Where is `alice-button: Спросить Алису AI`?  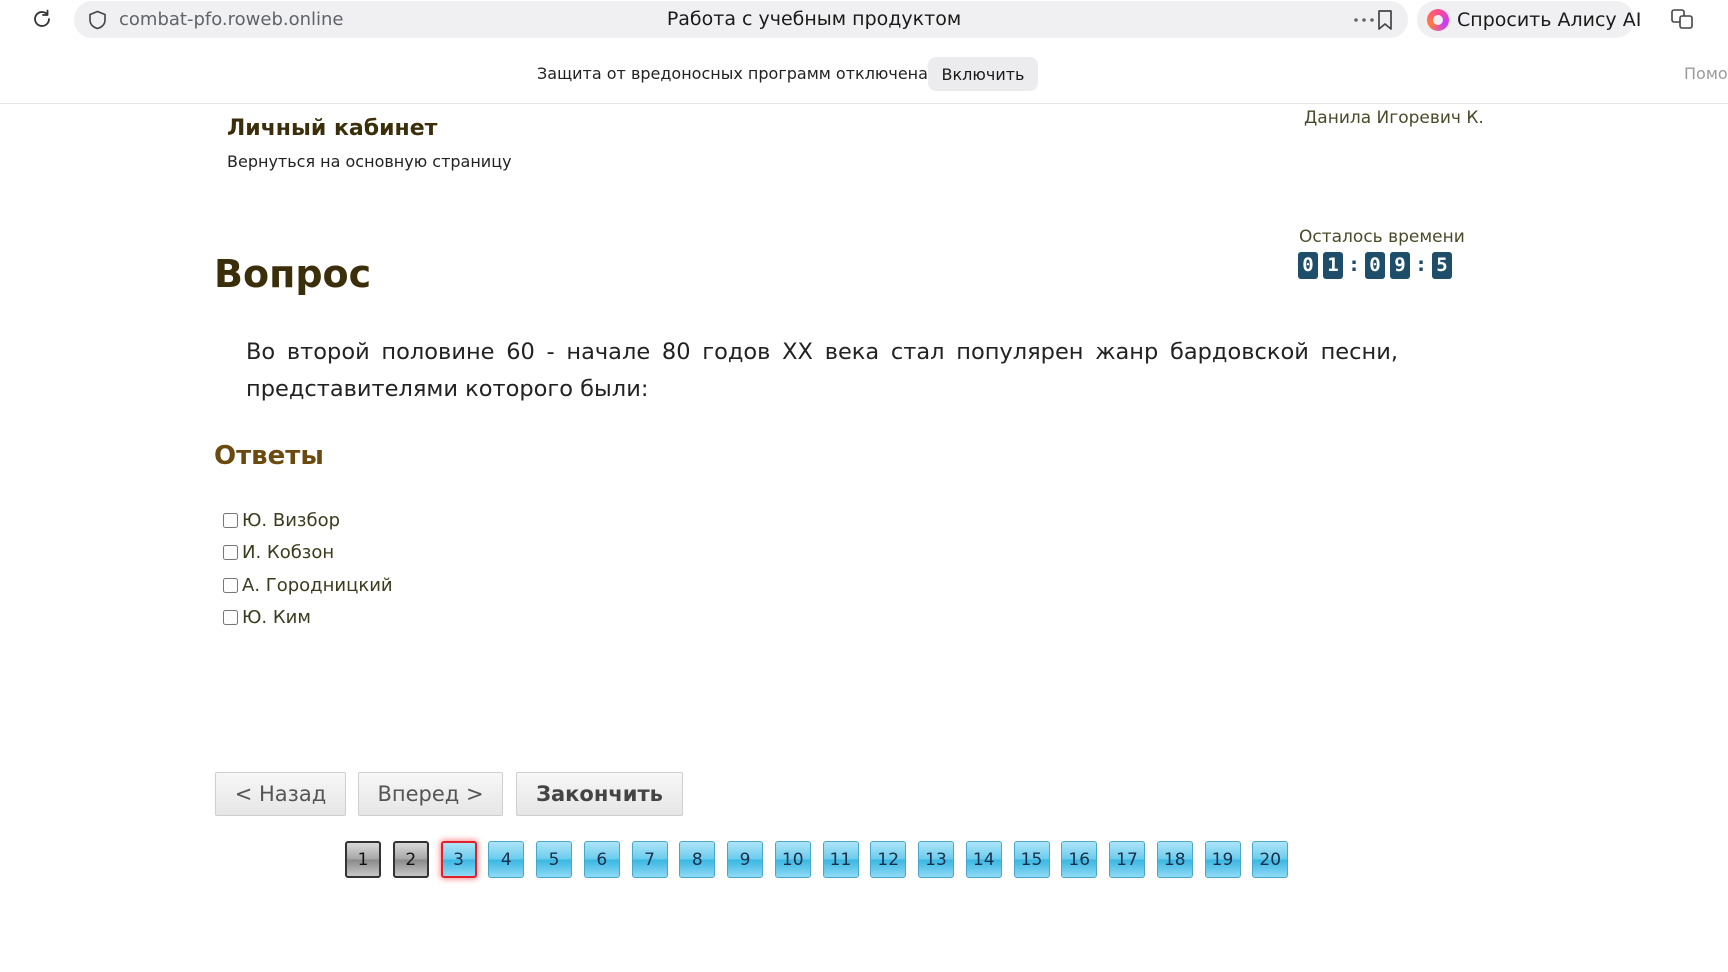
alice-button: Спросить Алису AI is located at coordinates (1529, 19).